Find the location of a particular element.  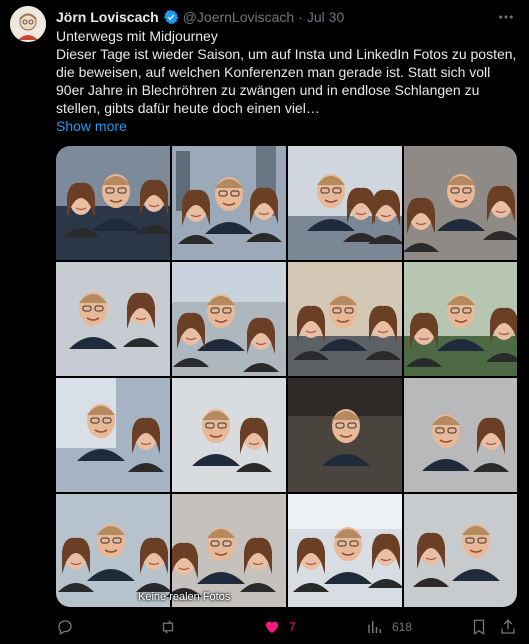

views-button: 618 is located at coordinates (389, 627).